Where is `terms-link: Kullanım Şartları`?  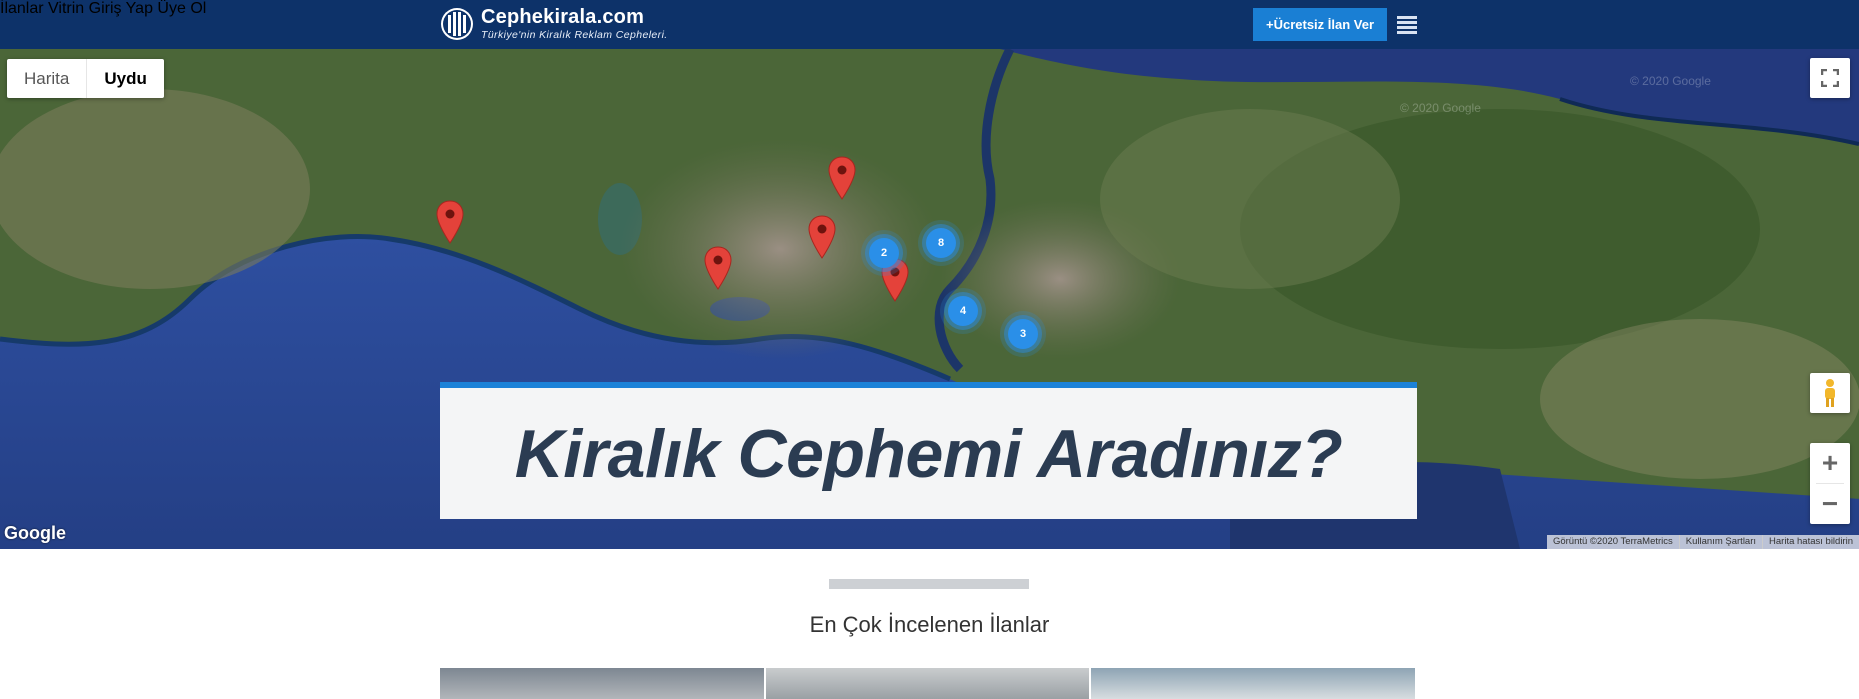 terms-link: Kullanım Şartları is located at coordinates (1720, 542).